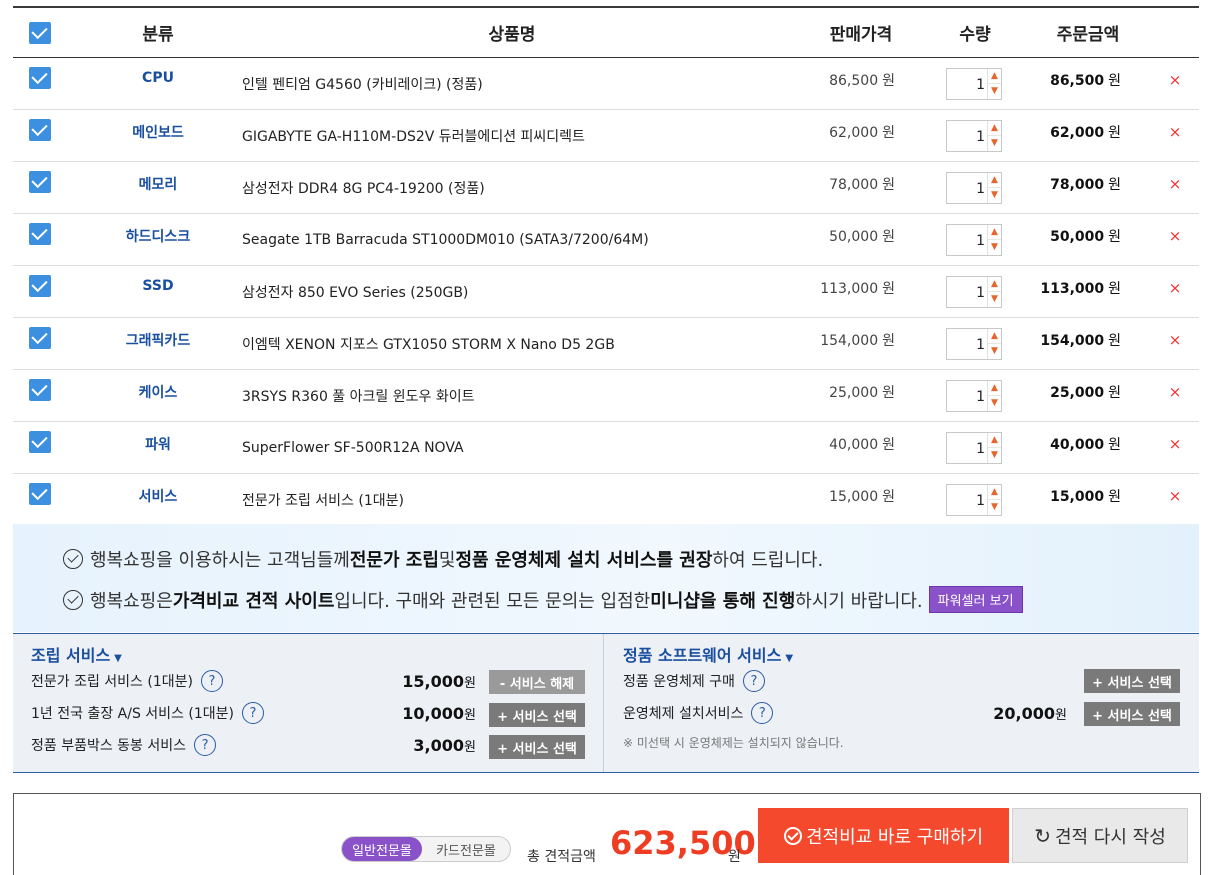 This screenshot has height=875, width=1216. I want to click on power-seller-button: 파워셀러 보기, so click(975, 599).